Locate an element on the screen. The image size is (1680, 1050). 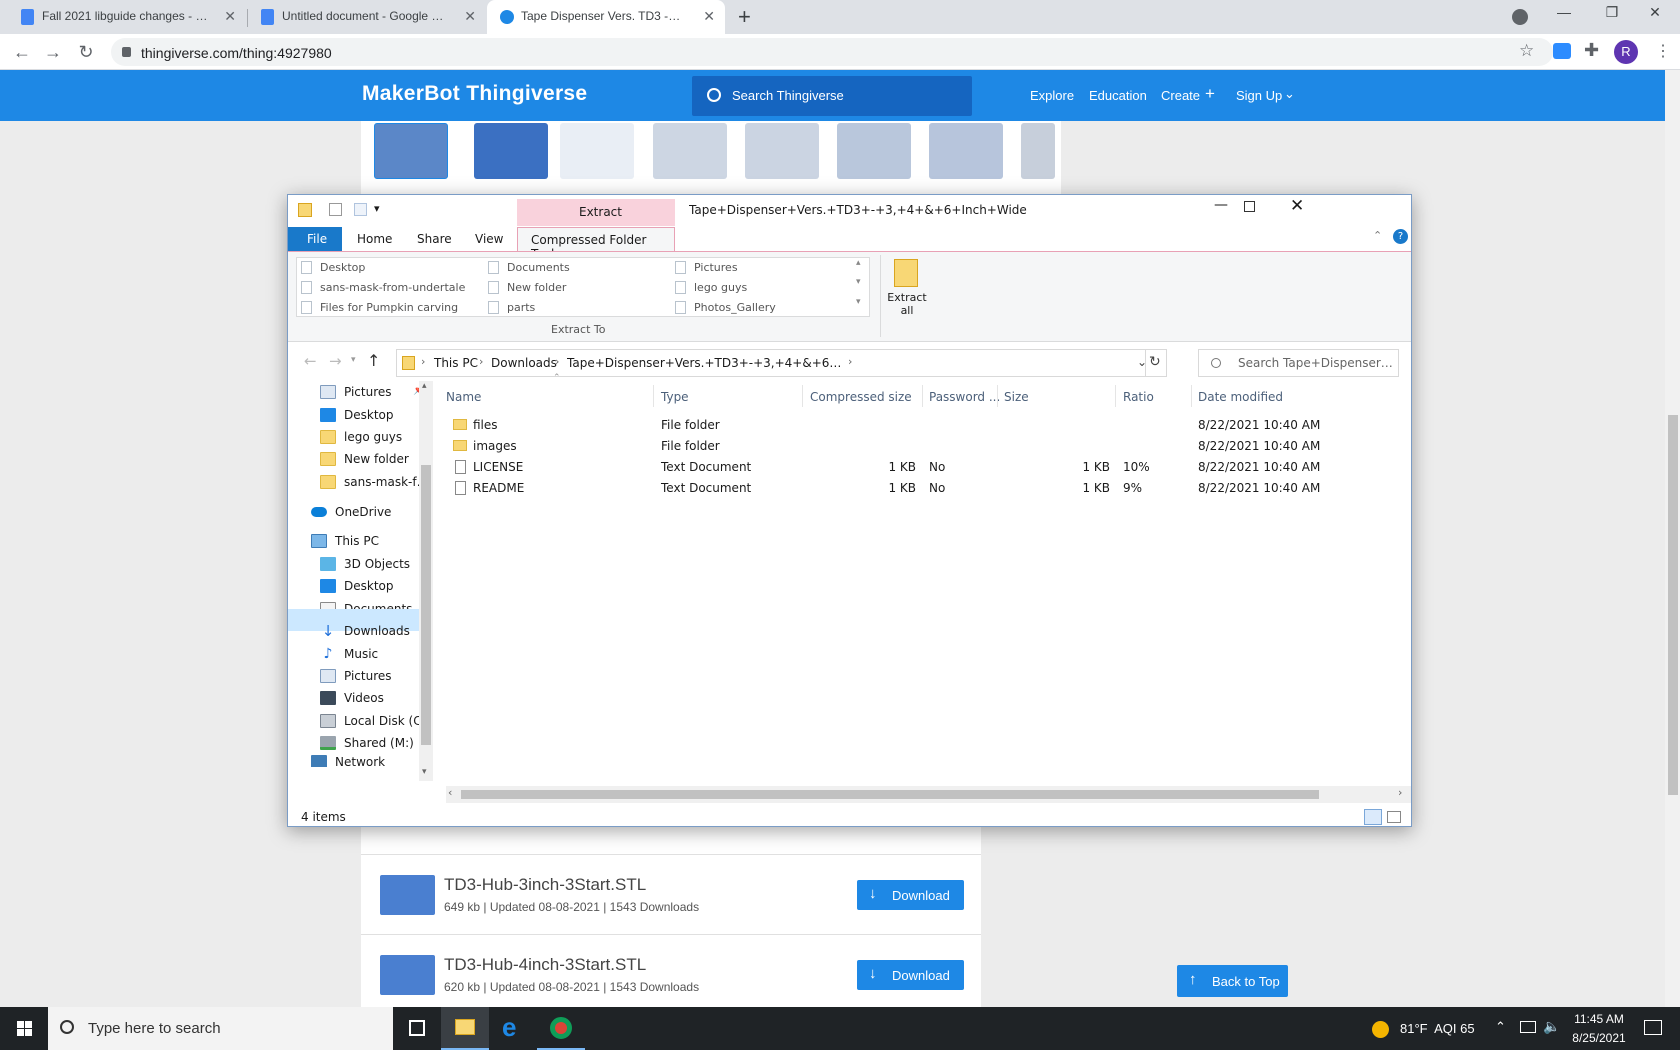
chrome-menu-icon: ⋮ is located at coordinates (1663, 51).